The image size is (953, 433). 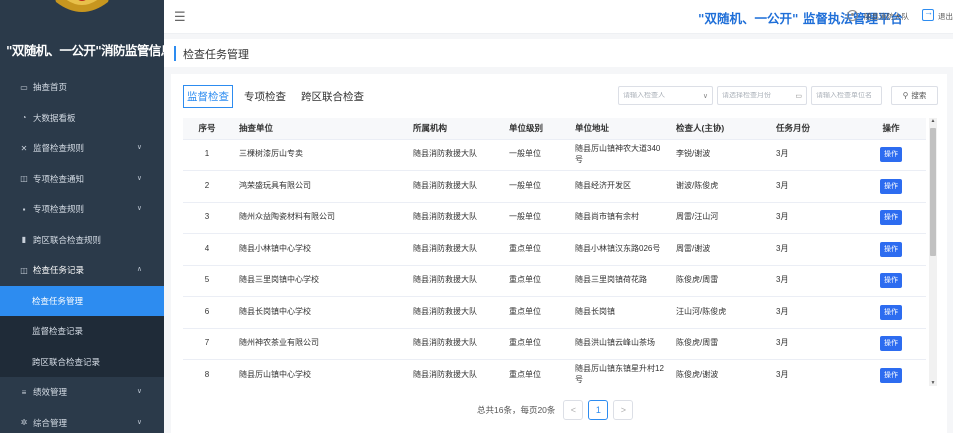 I want to click on search-icon: ⚲, so click(x=905, y=95).